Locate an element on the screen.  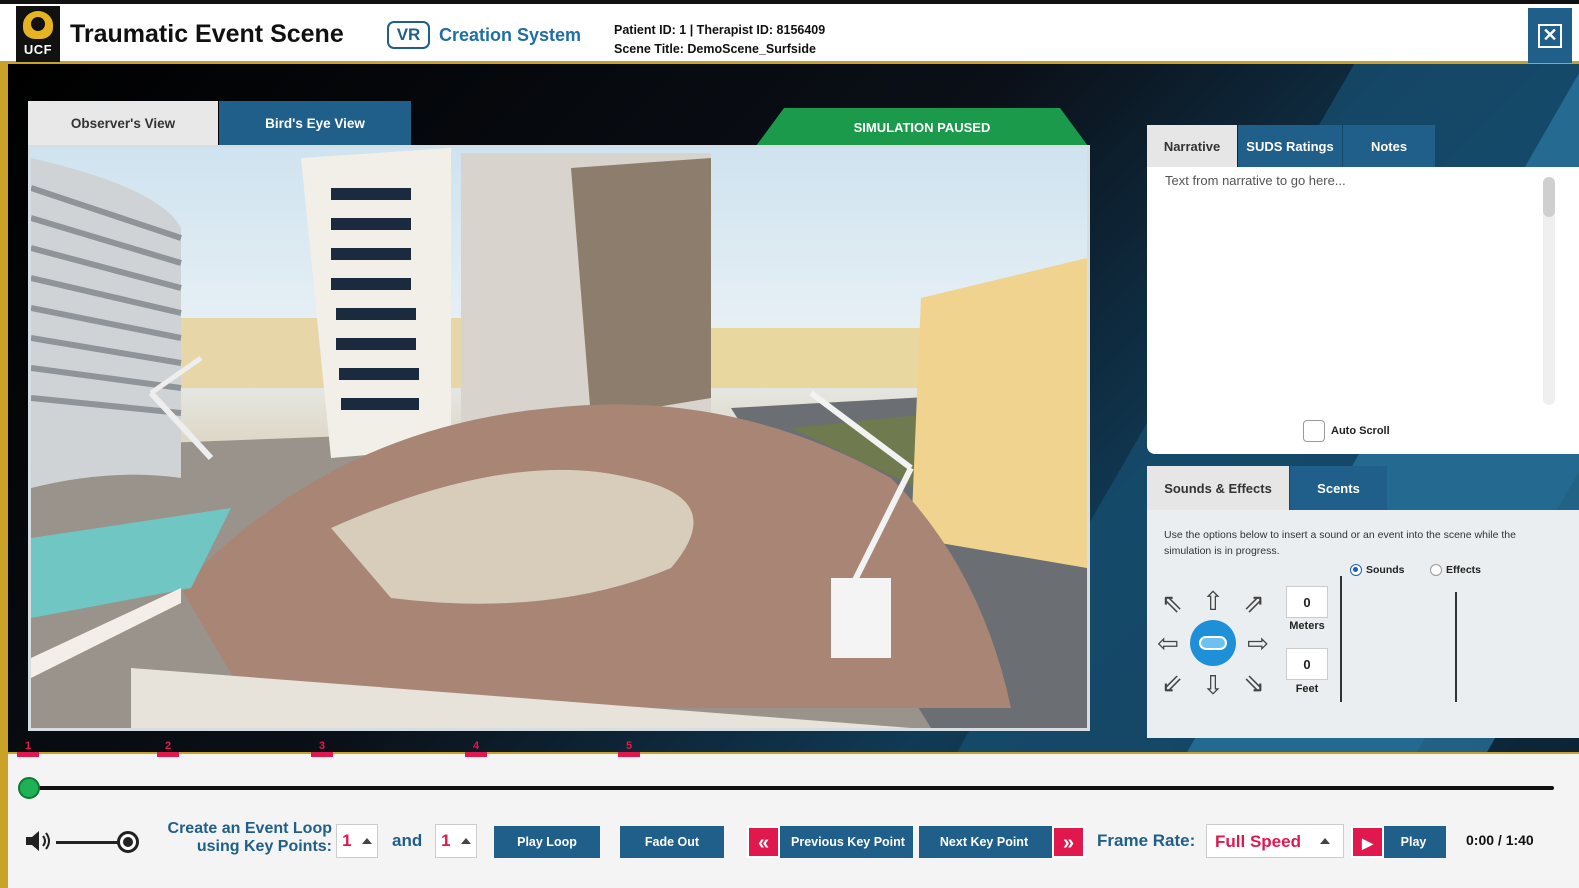
arrow-right-icon: ⇨ is located at coordinates (1258, 643).